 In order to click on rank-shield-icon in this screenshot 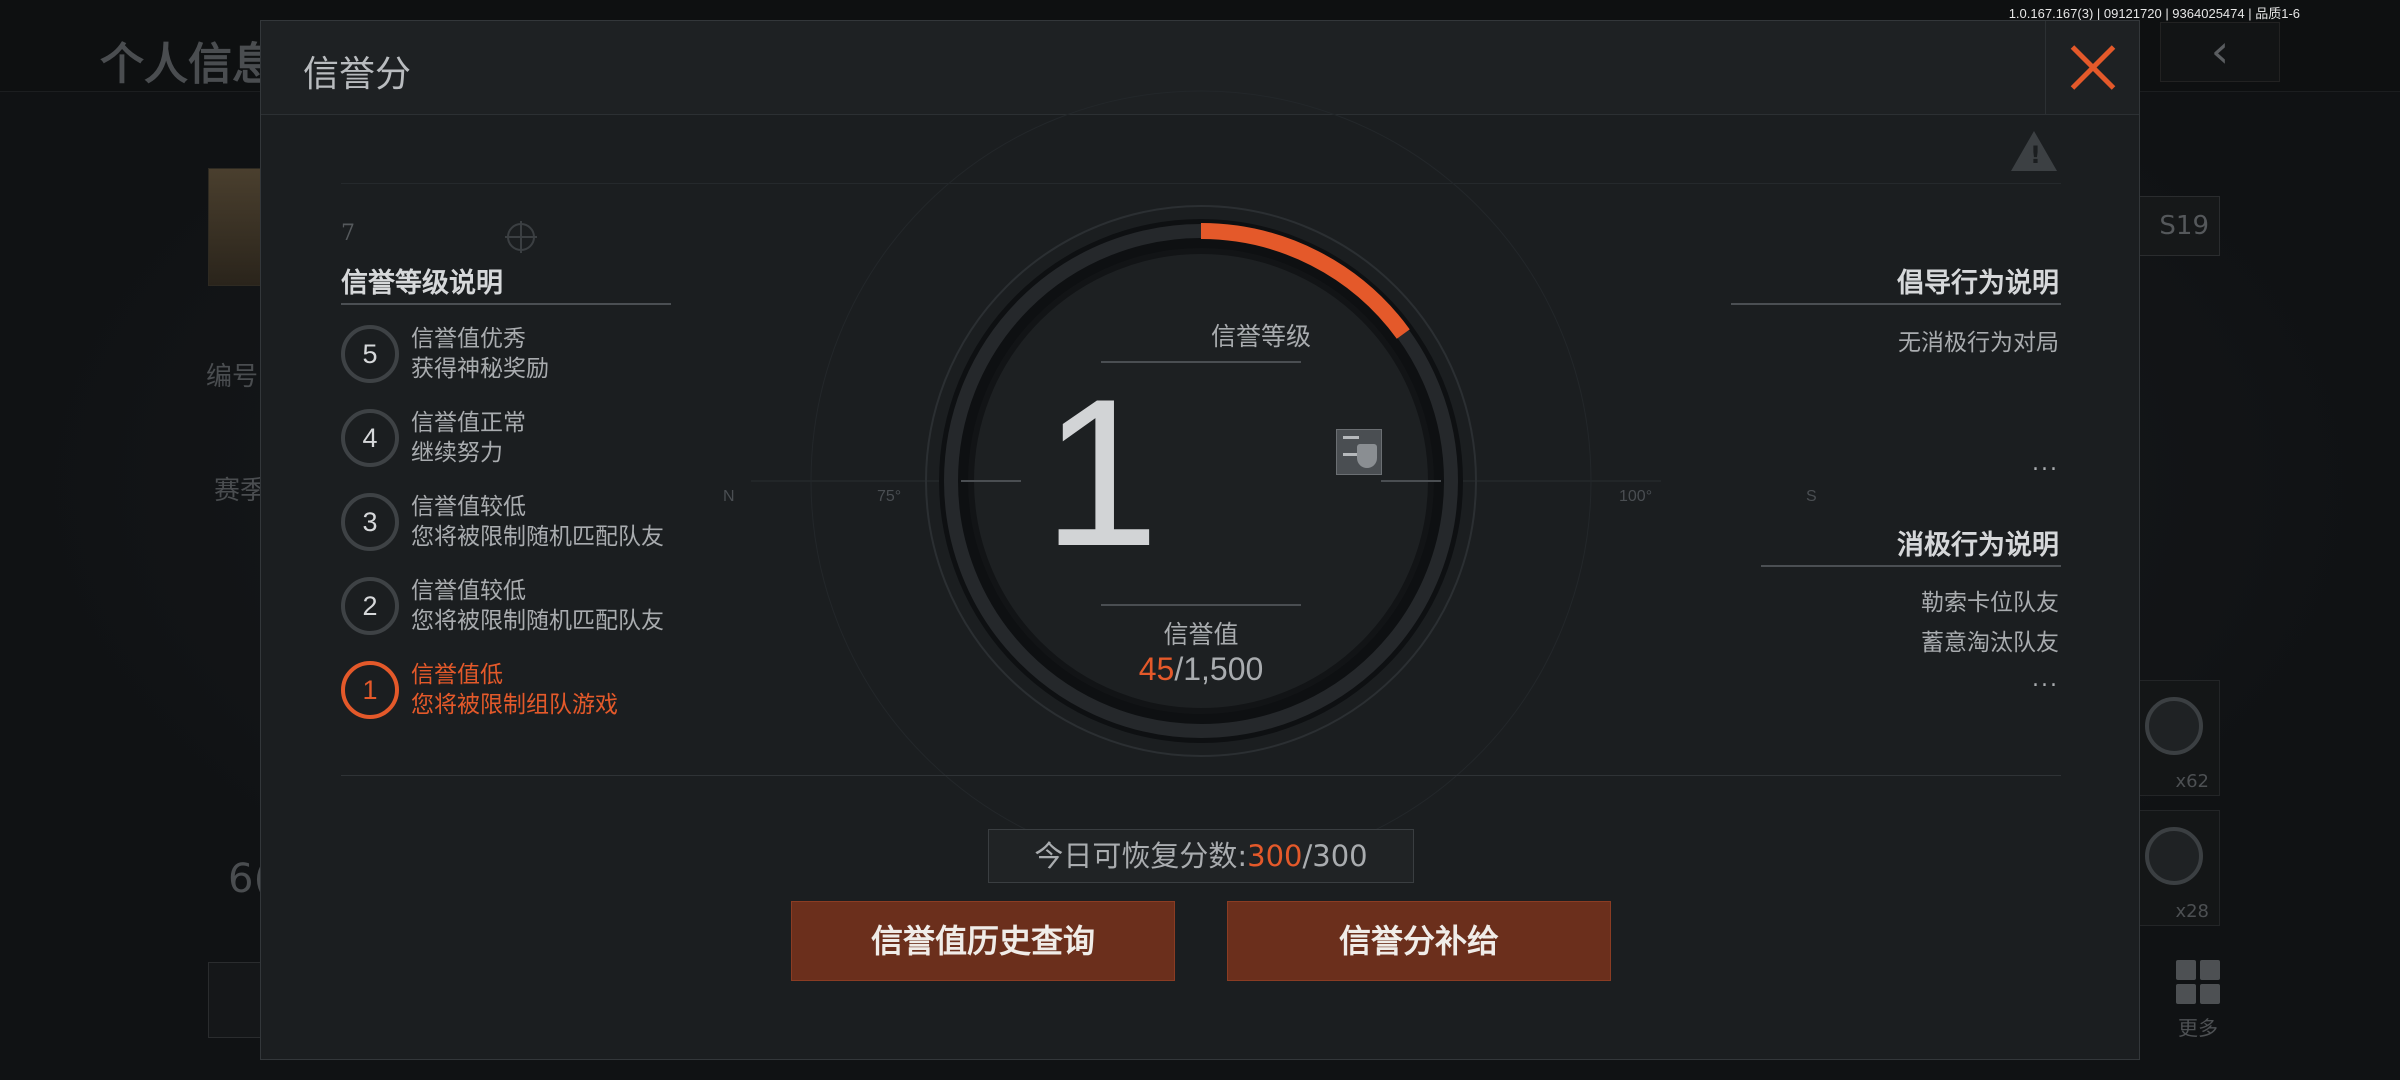, I will do `click(1359, 452)`.